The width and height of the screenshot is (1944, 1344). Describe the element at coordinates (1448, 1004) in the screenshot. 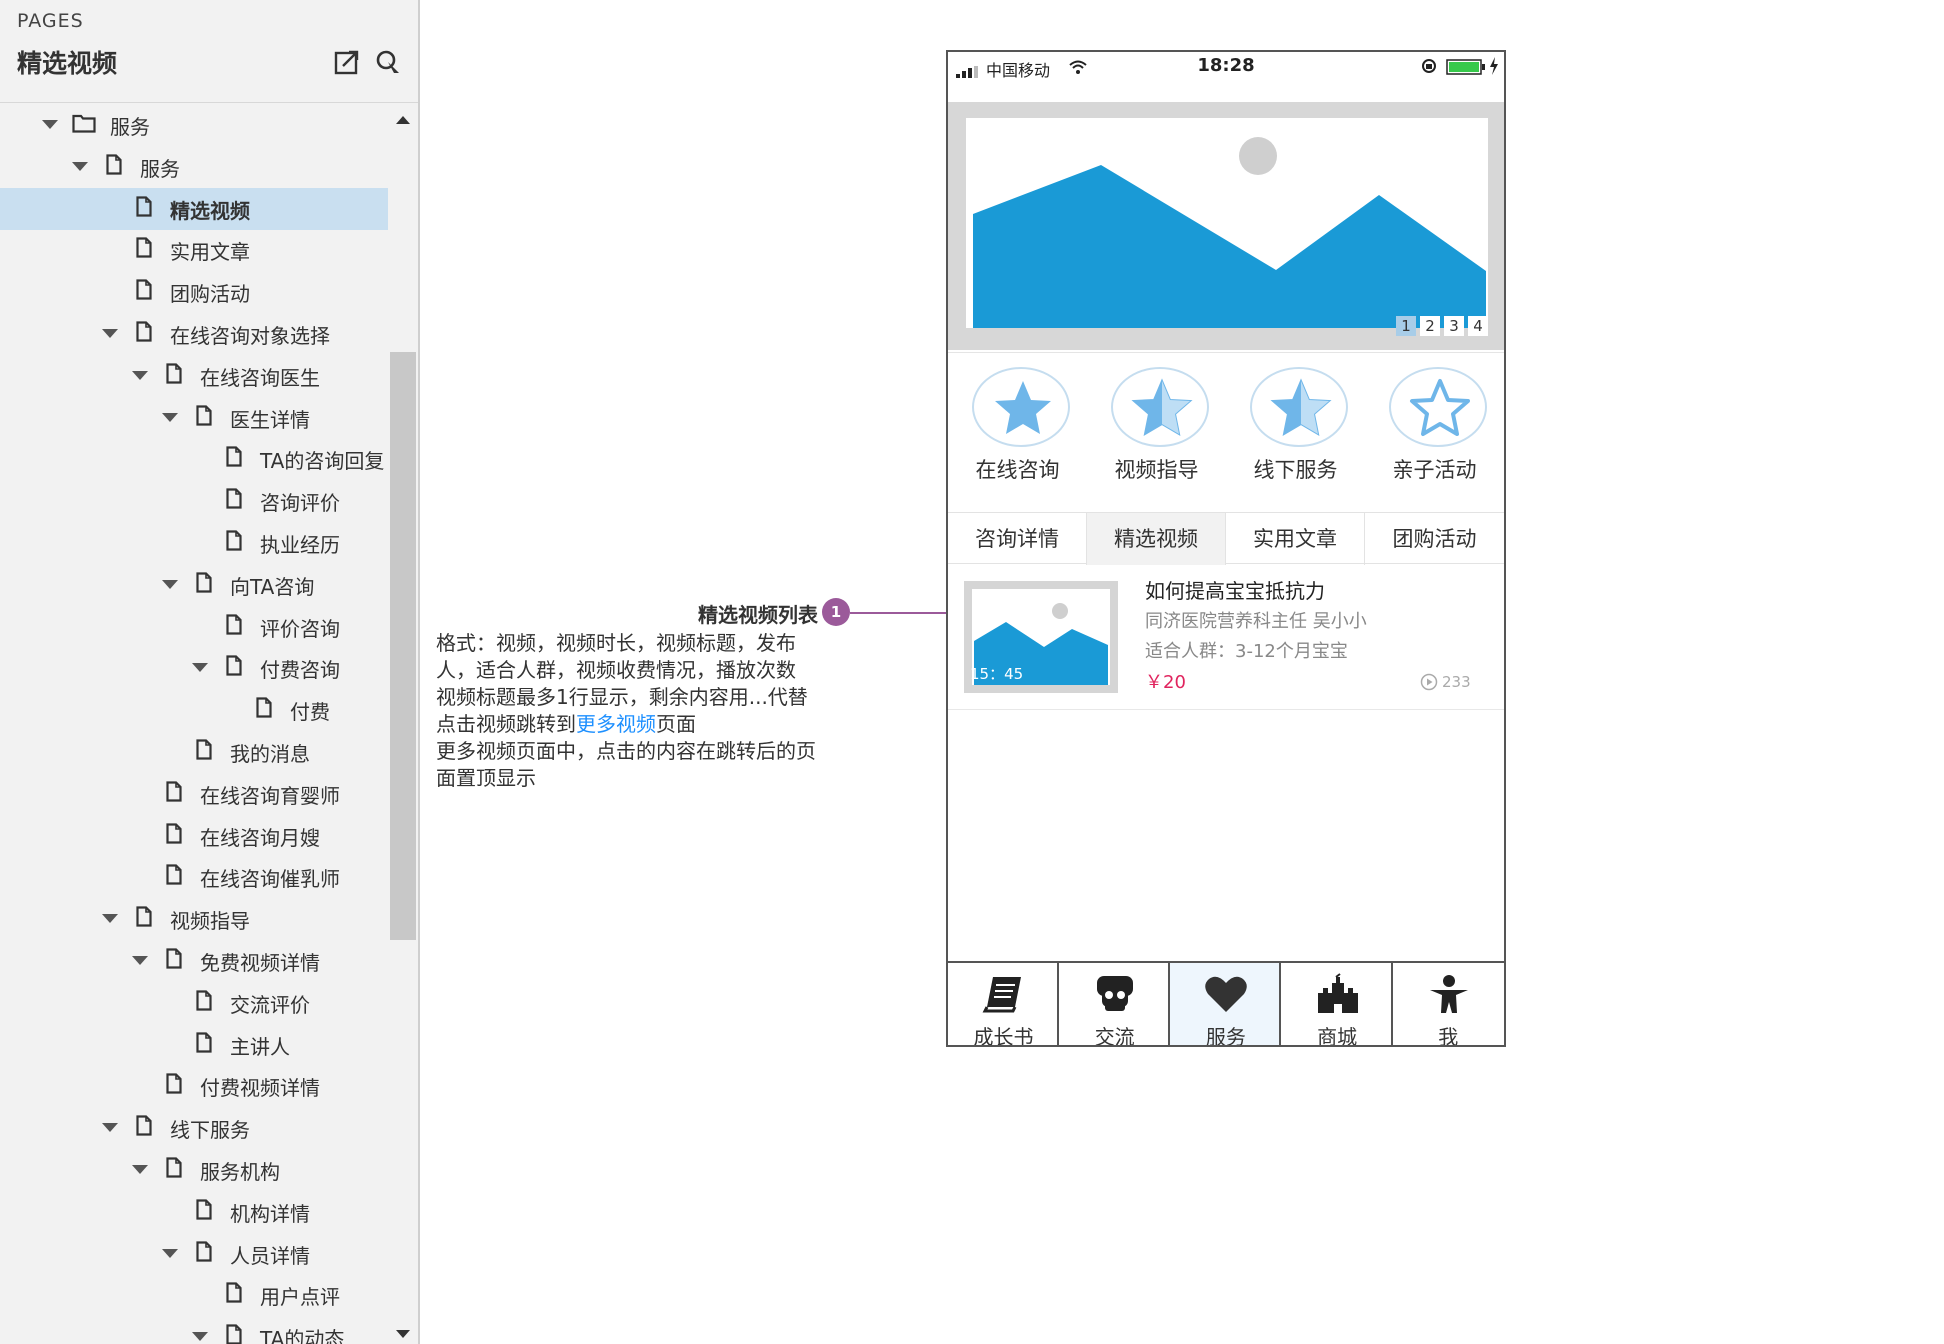

I see `tab-bar-item: 我` at that location.